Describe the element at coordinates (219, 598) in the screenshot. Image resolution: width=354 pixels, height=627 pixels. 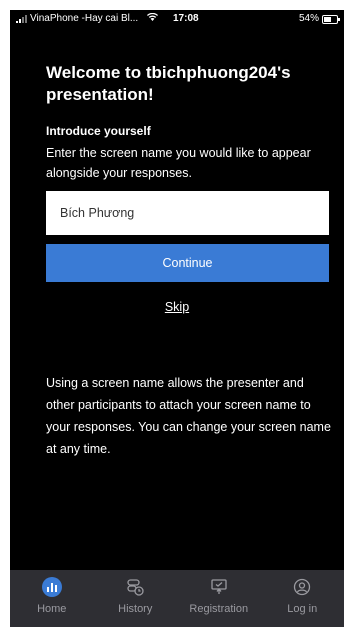
I see `tab-registration: Registration` at that location.